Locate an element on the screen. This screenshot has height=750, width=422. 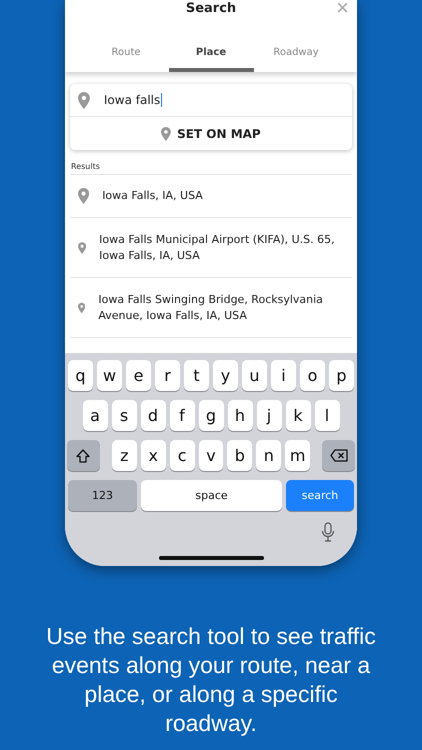
key: y is located at coordinates (225, 375).